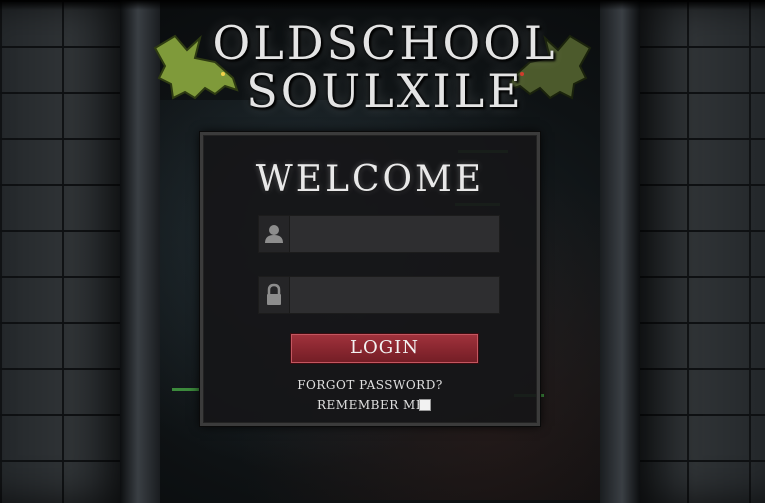 This screenshot has width=765, height=503. Describe the element at coordinates (274, 295) in the screenshot. I see `lock-icon` at that location.